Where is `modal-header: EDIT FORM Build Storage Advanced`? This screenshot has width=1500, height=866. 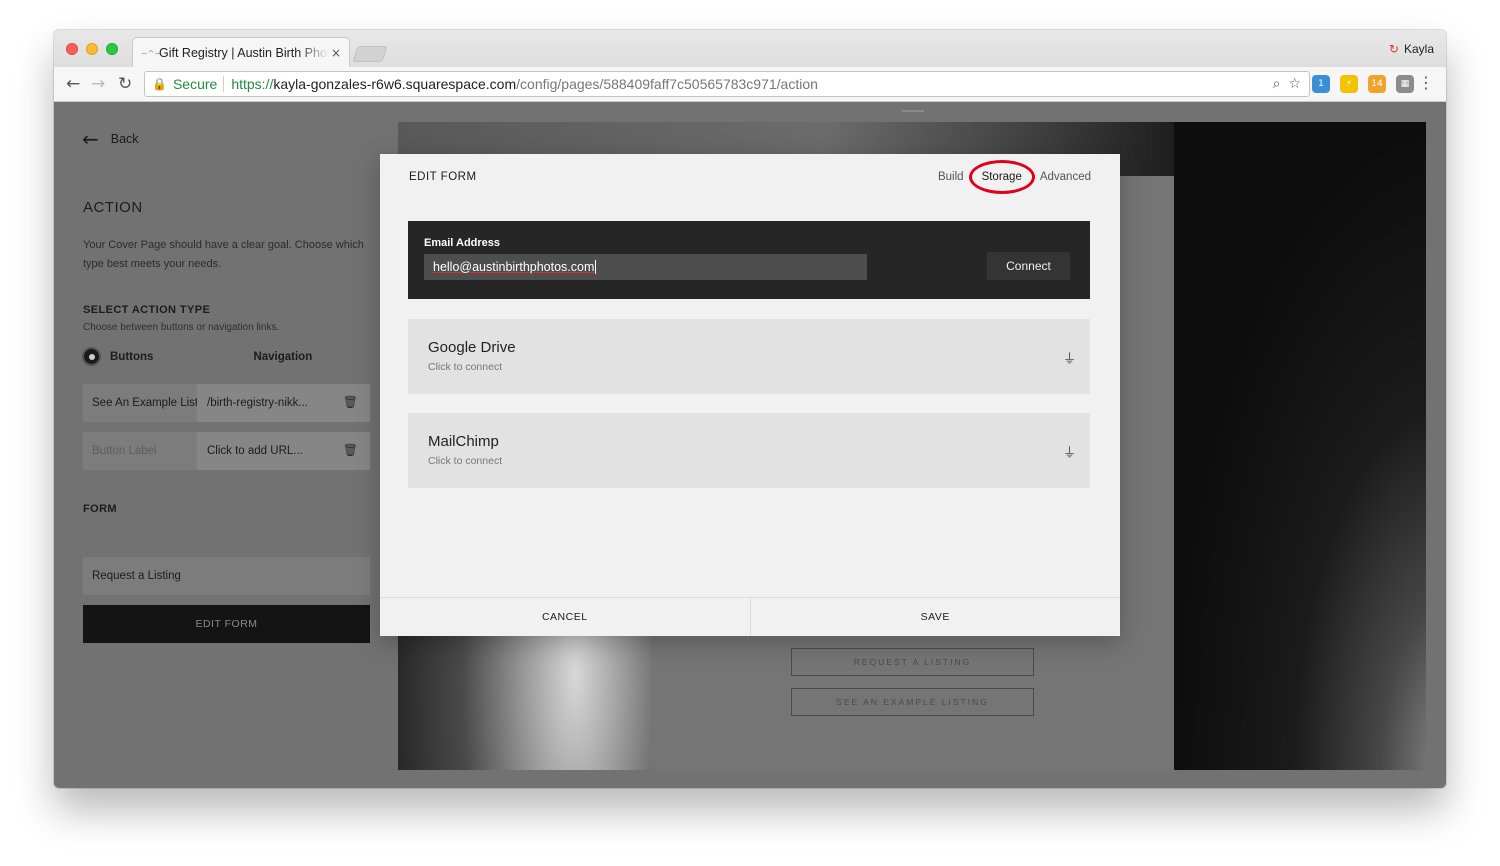
modal-header: EDIT FORM Build Storage Advanced is located at coordinates (750, 178).